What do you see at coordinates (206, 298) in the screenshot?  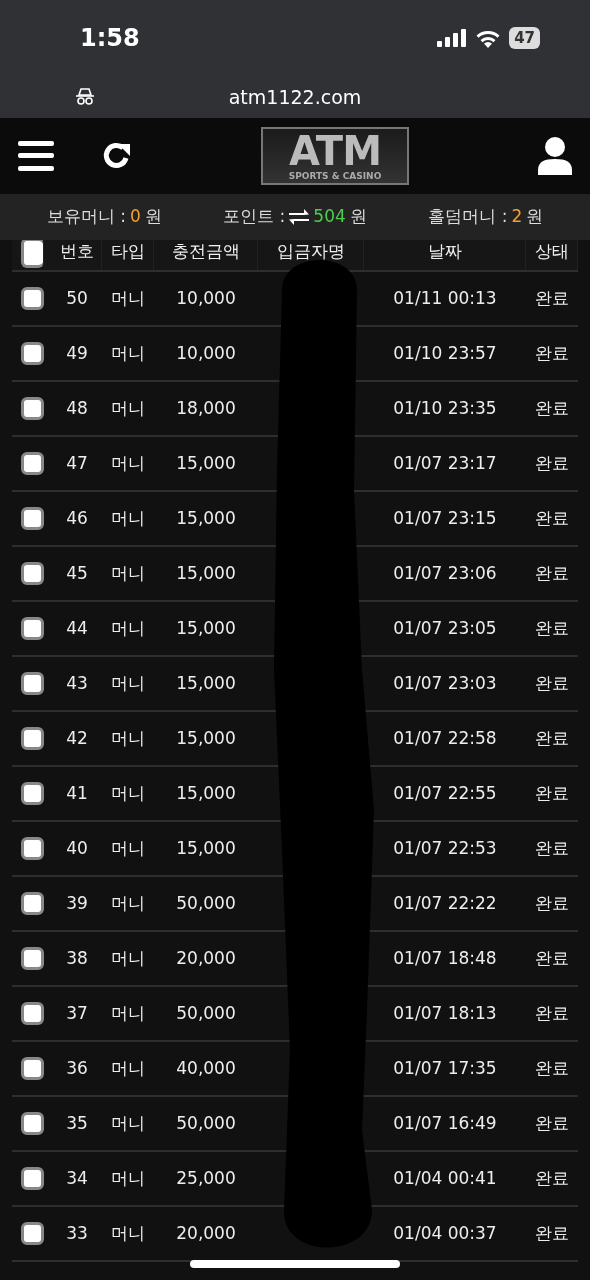 I see `table-cell-text: 10,000` at bounding box center [206, 298].